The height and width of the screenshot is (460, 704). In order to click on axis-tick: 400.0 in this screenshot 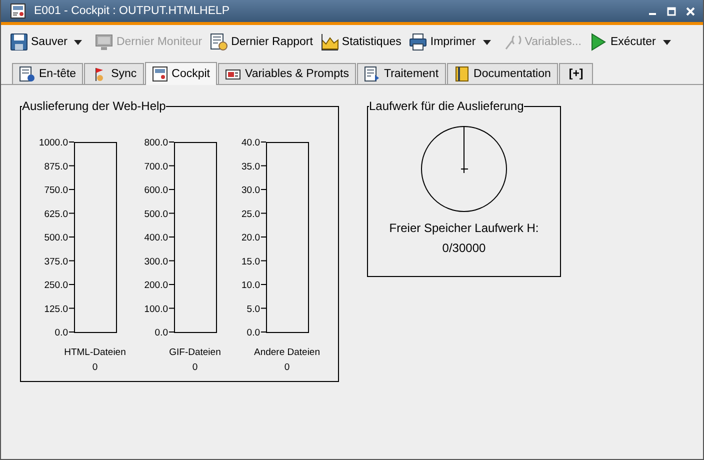, I will do `click(159, 238)`.